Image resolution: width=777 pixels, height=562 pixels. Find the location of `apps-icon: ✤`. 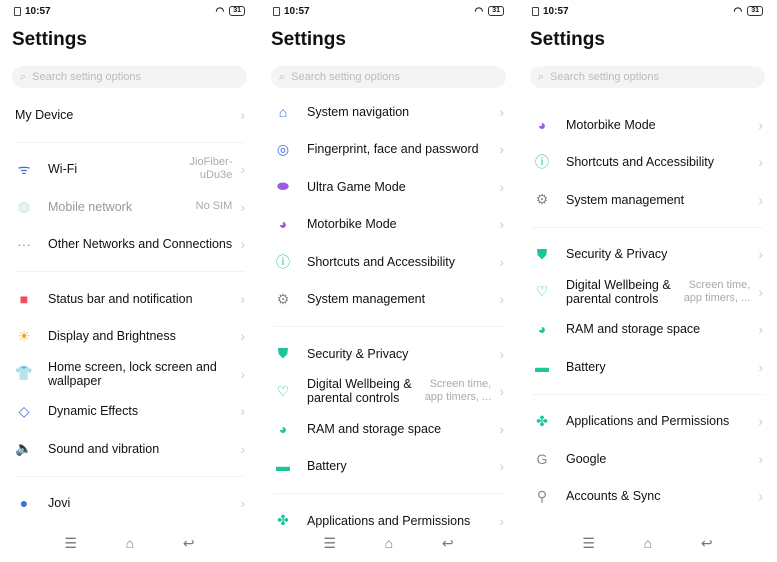

apps-icon: ✤ is located at coordinates (542, 420).